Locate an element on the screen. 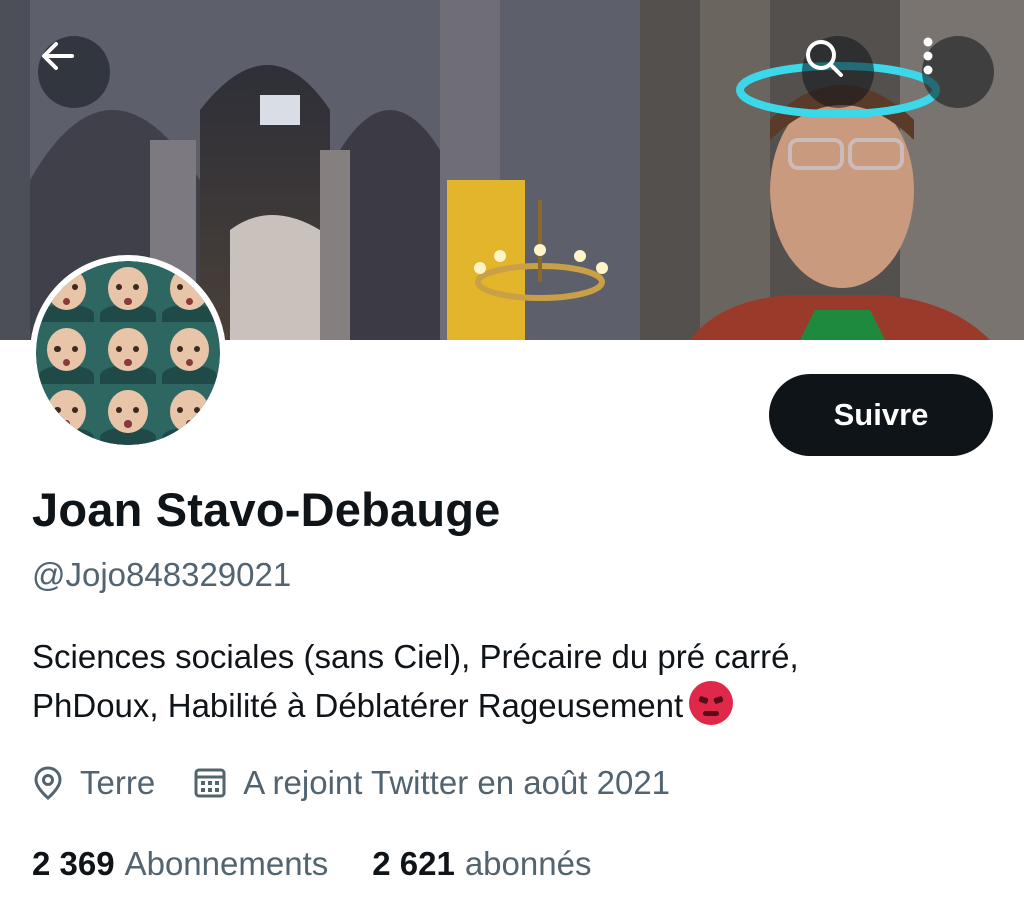  arrow-left-icon is located at coordinates (58, 56).